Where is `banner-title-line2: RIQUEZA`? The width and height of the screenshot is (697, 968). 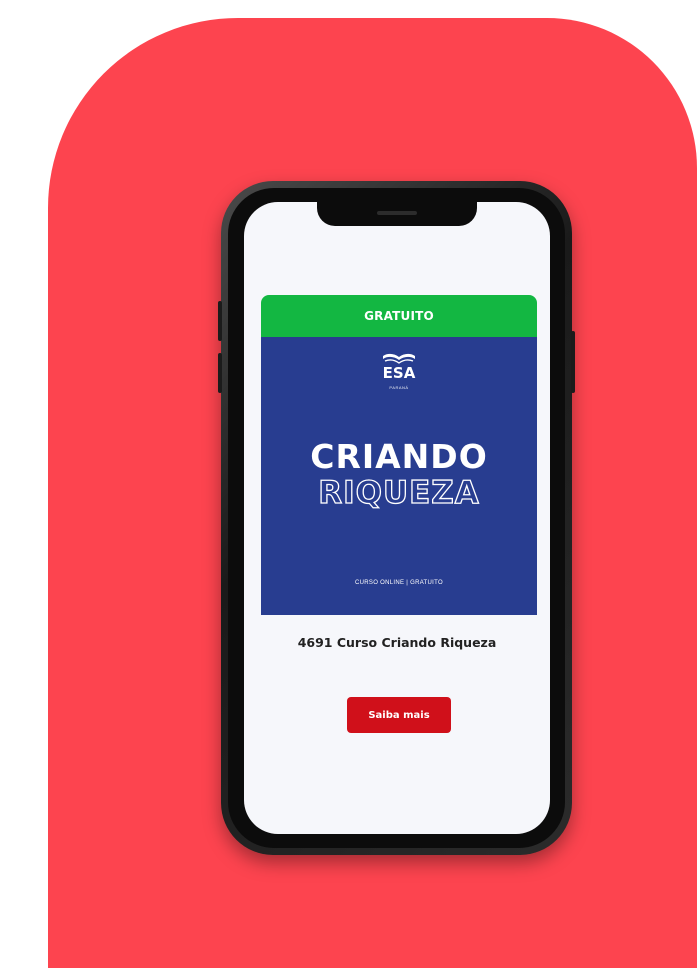
banner-title-line2: RIQUEZA is located at coordinates (399, 492).